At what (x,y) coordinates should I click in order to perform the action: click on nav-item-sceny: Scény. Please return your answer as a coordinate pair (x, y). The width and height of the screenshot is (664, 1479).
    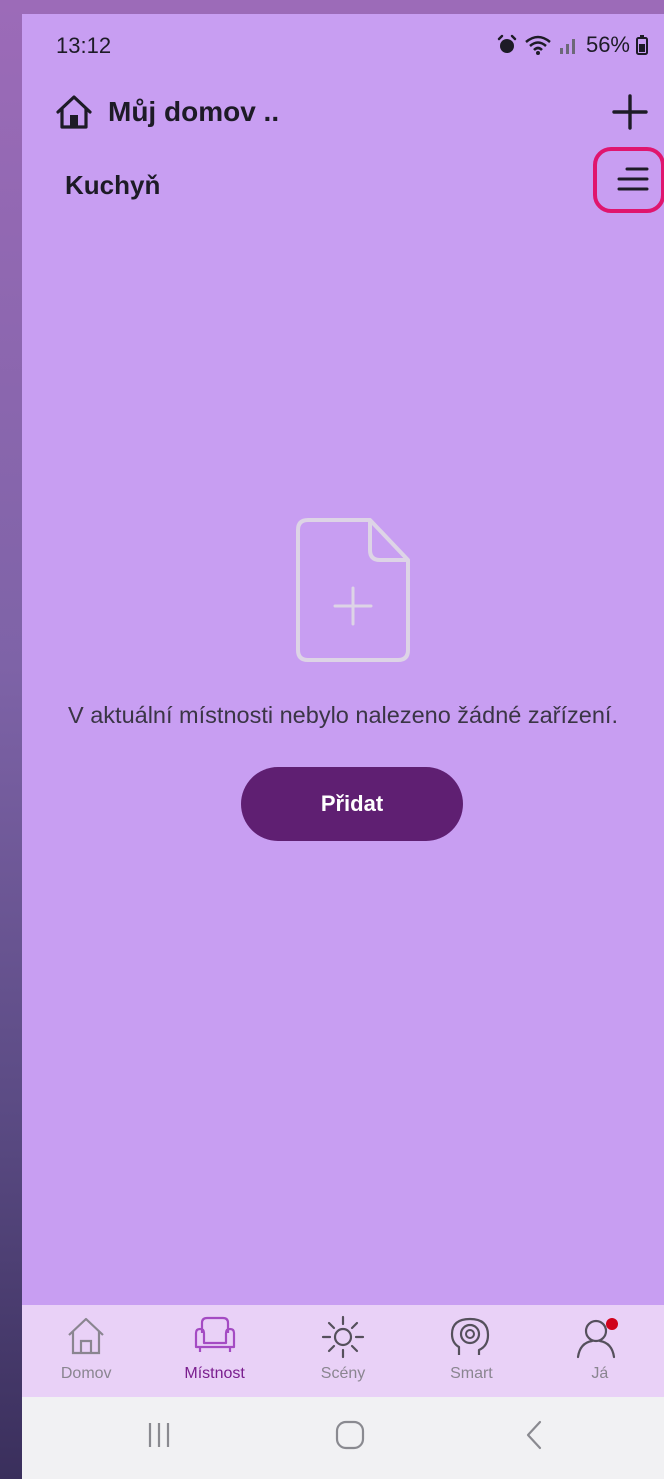
    Looking at the image, I should click on (343, 1351).